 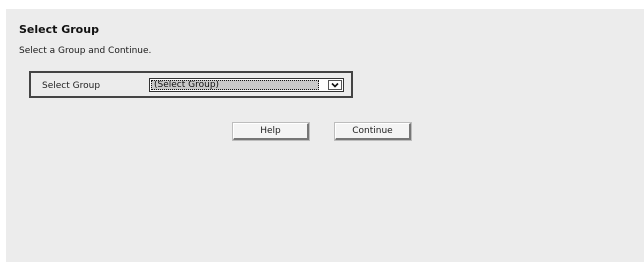 I want to click on select-group-box: Select Group (Select Group), so click(x=191, y=84).